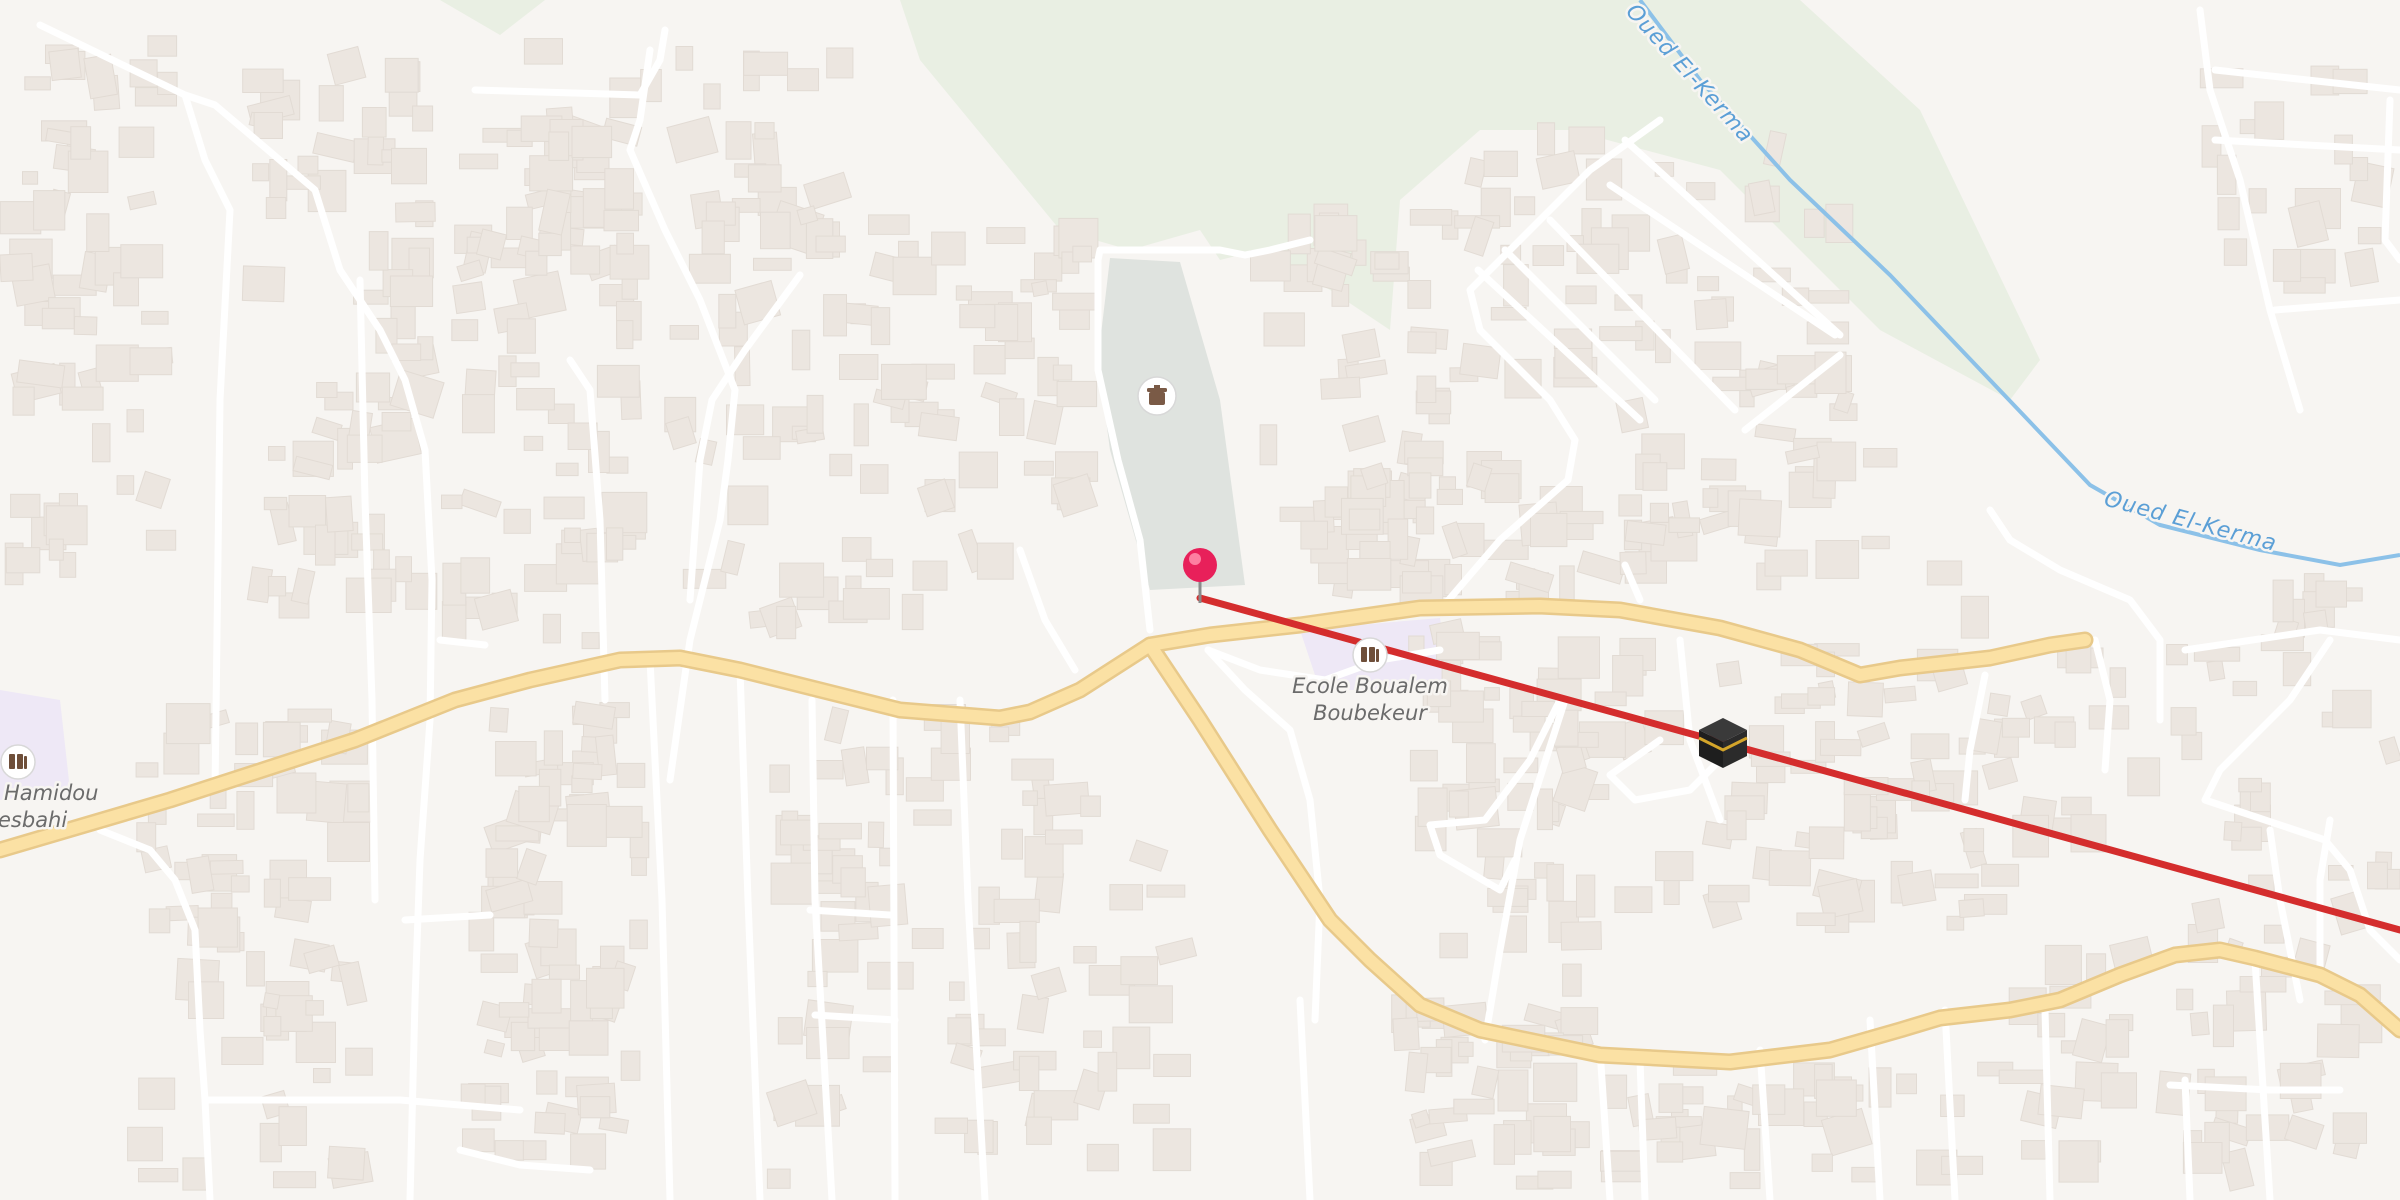  Describe the element at coordinates (1157, 396) in the screenshot. I see `cemetery-icon` at that location.